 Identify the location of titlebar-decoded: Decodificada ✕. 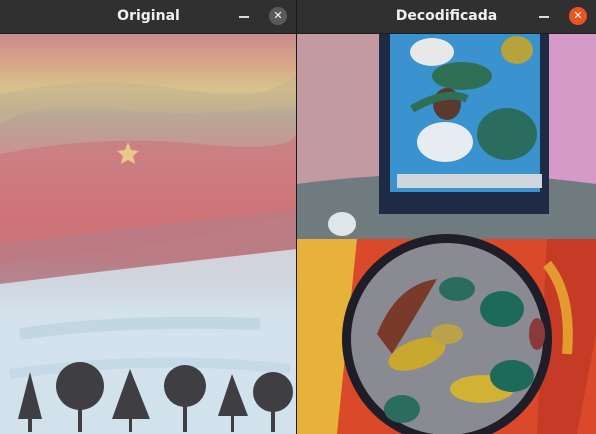
(446, 17).